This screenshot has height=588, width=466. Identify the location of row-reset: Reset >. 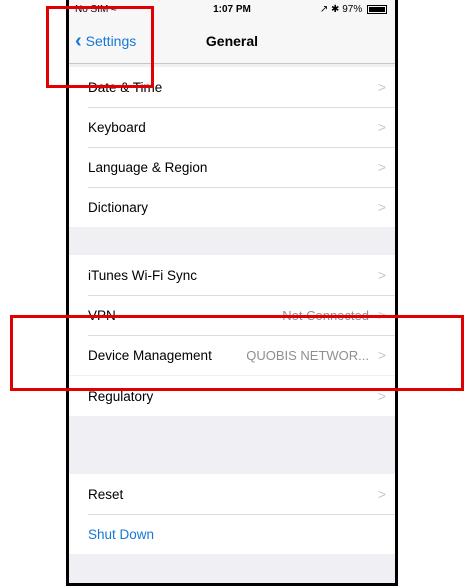
(232, 494).